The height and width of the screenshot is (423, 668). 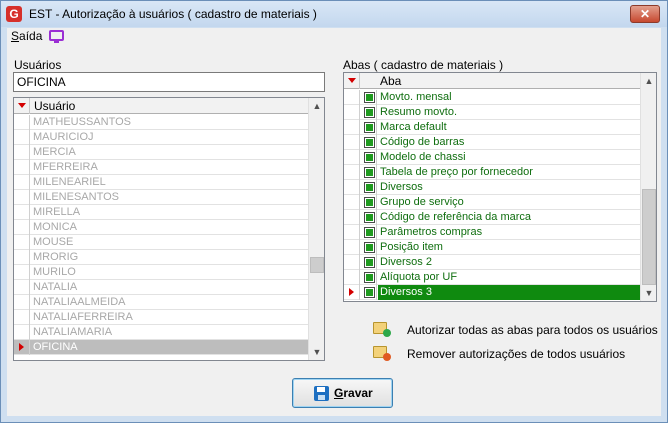 What do you see at coordinates (56, 36) in the screenshot?
I see `monitor-icon` at bounding box center [56, 36].